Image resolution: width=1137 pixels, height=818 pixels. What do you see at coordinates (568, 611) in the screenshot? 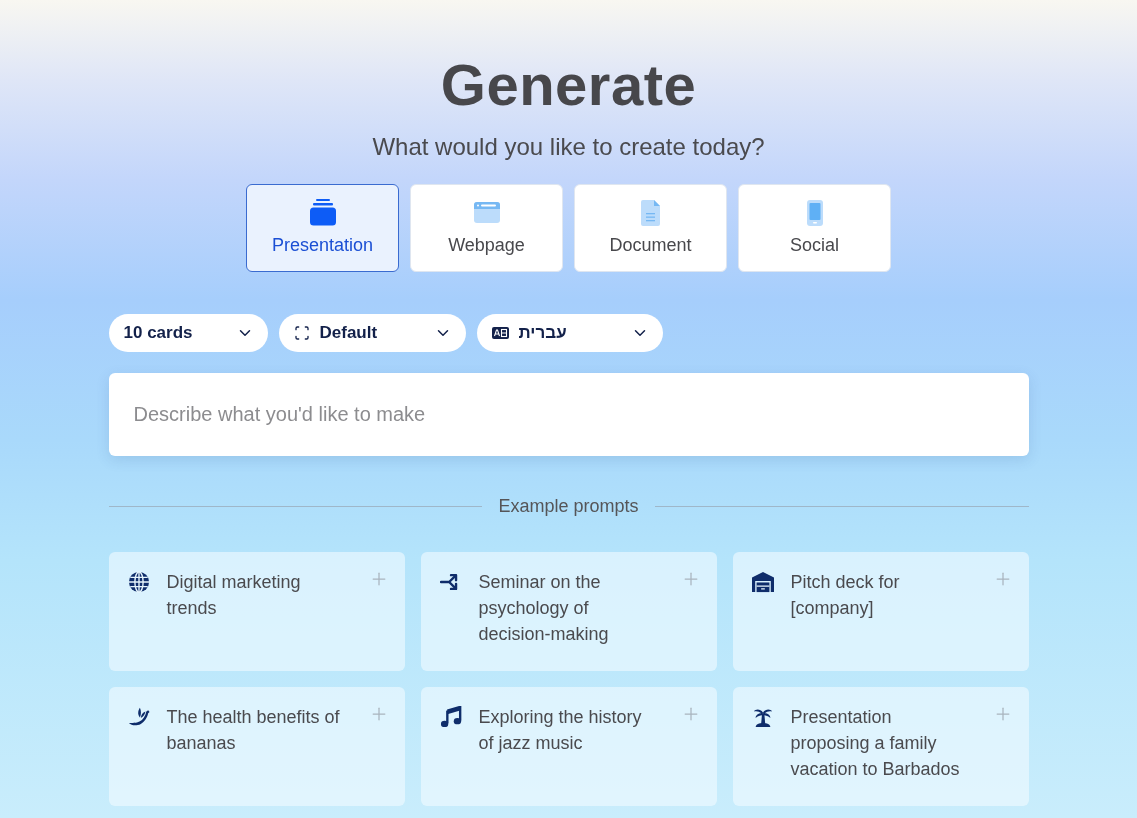
I see `example-prompt-card: Seminar on the psychology of decision-making` at bounding box center [568, 611].